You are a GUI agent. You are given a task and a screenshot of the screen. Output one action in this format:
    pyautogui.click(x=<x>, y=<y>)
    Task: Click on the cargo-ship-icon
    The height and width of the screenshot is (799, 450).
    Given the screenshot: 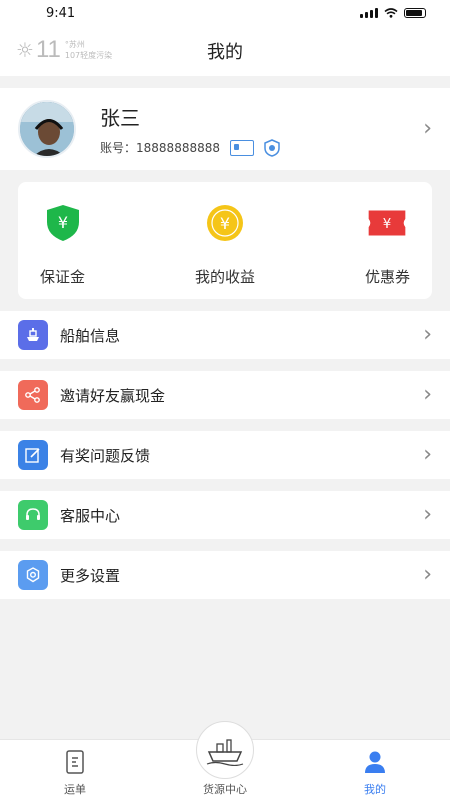 What is the action you would take?
    pyautogui.click(x=225, y=750)
    